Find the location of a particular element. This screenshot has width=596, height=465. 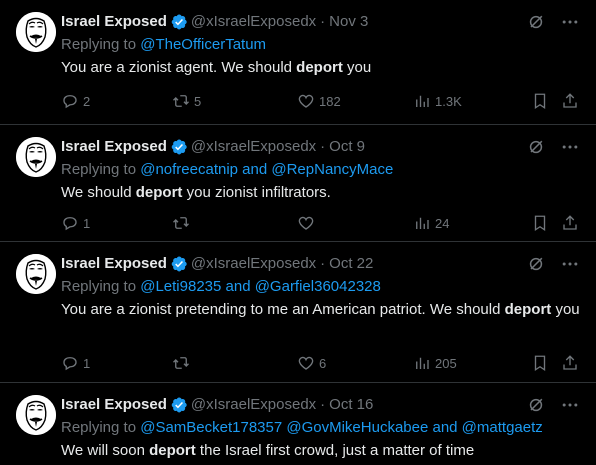

tweet-actions: 2 5 182 1.3K is located at coordinates (320, 101).